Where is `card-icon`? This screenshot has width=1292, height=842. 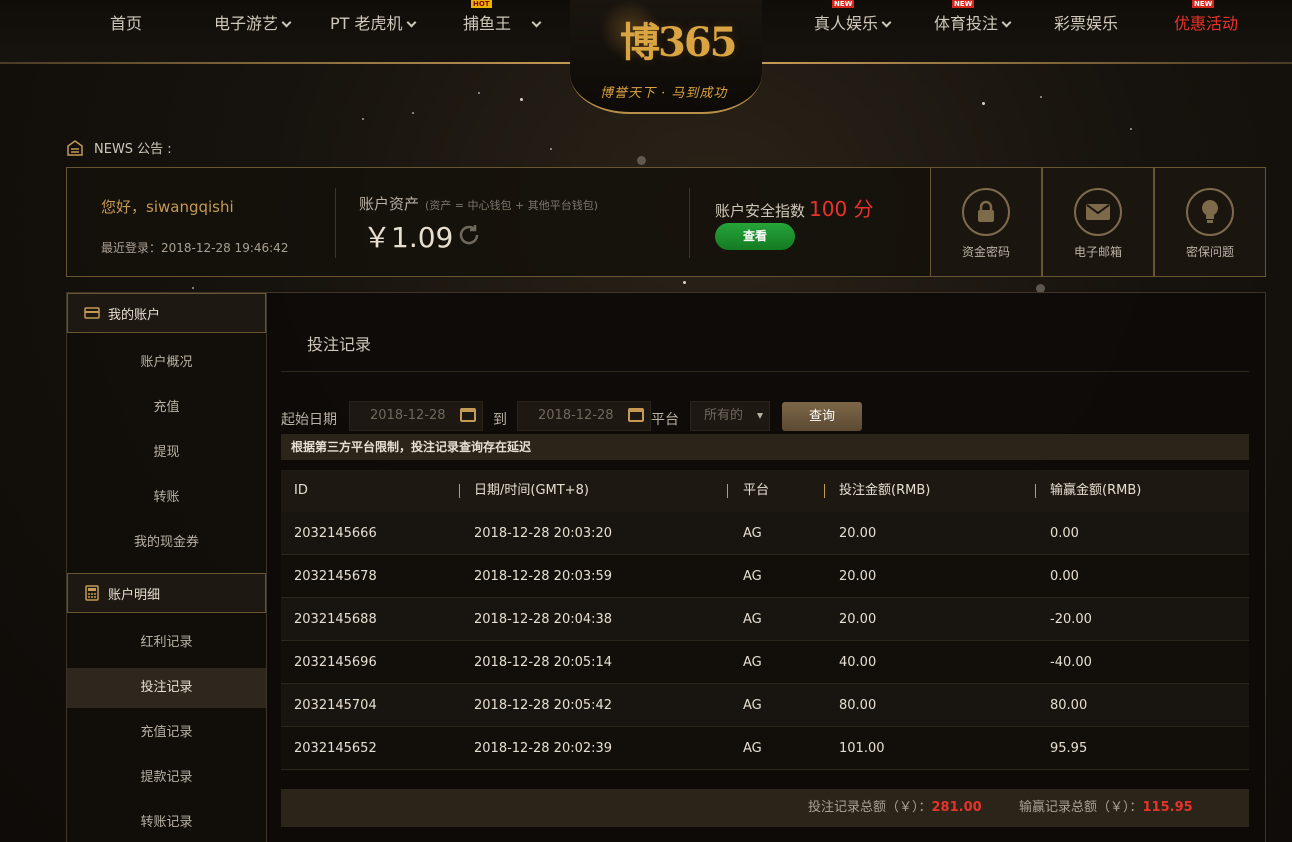 card-icon is located at coordinates (92, 313).